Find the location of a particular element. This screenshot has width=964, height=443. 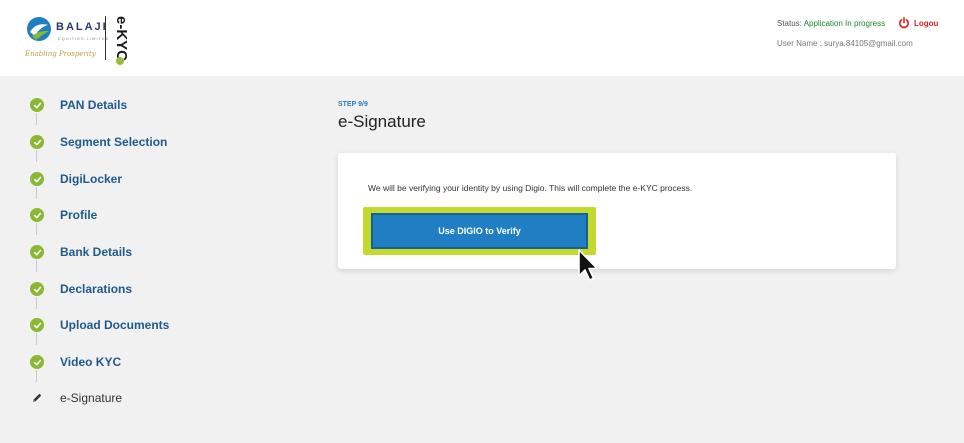

use-digio-verify-button: Use DIGIO to Verify is located at coordinates (479, 231).